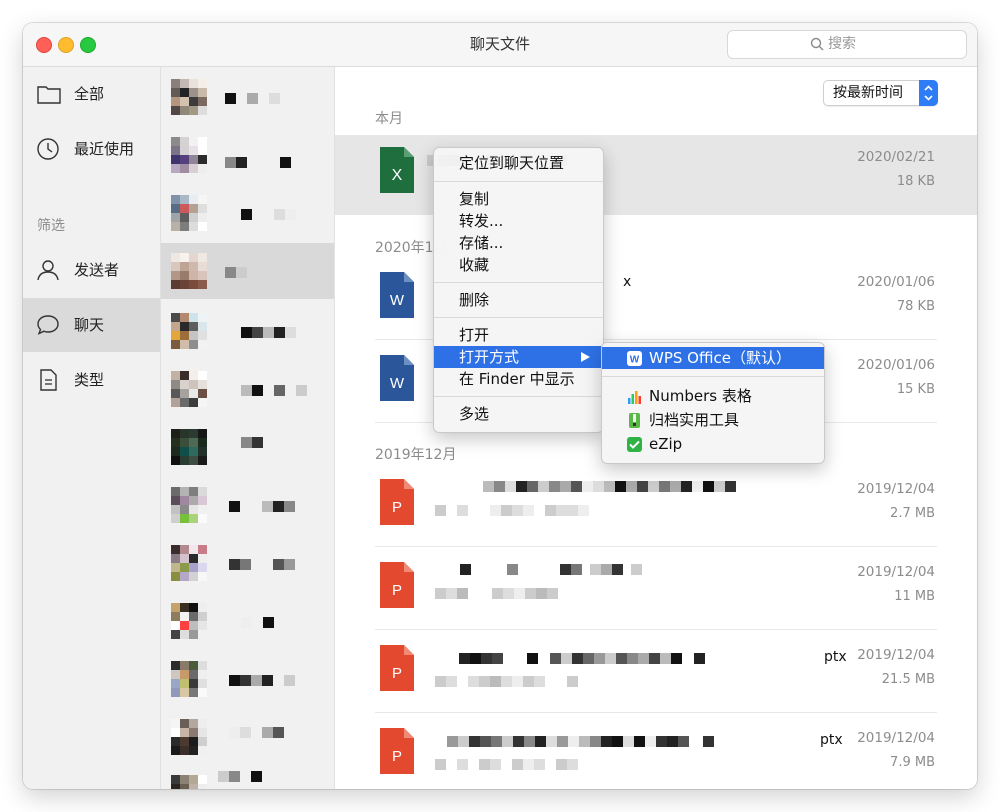 This screenshot has height=812, width=1000. What do you see at coordinates (518, 335) in the screenshot?
I see `menu-item-open: 打开` at bounding box center [518, 335].